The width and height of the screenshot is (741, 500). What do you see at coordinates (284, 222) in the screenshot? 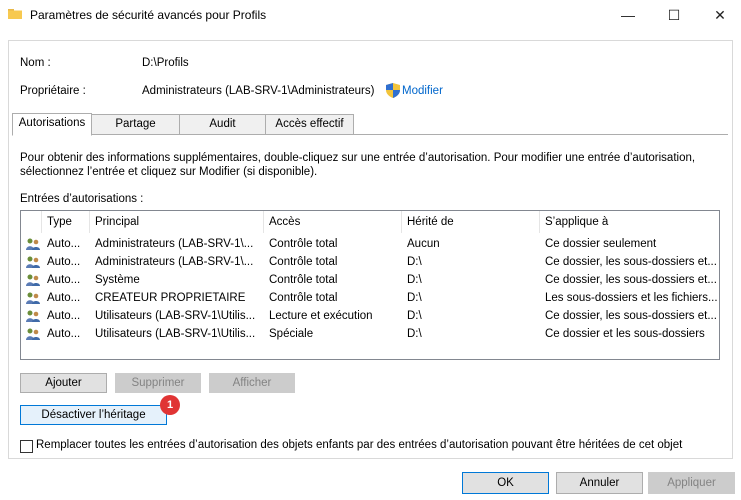
I see `column-access: Accès` at bounding box center [284, 222].